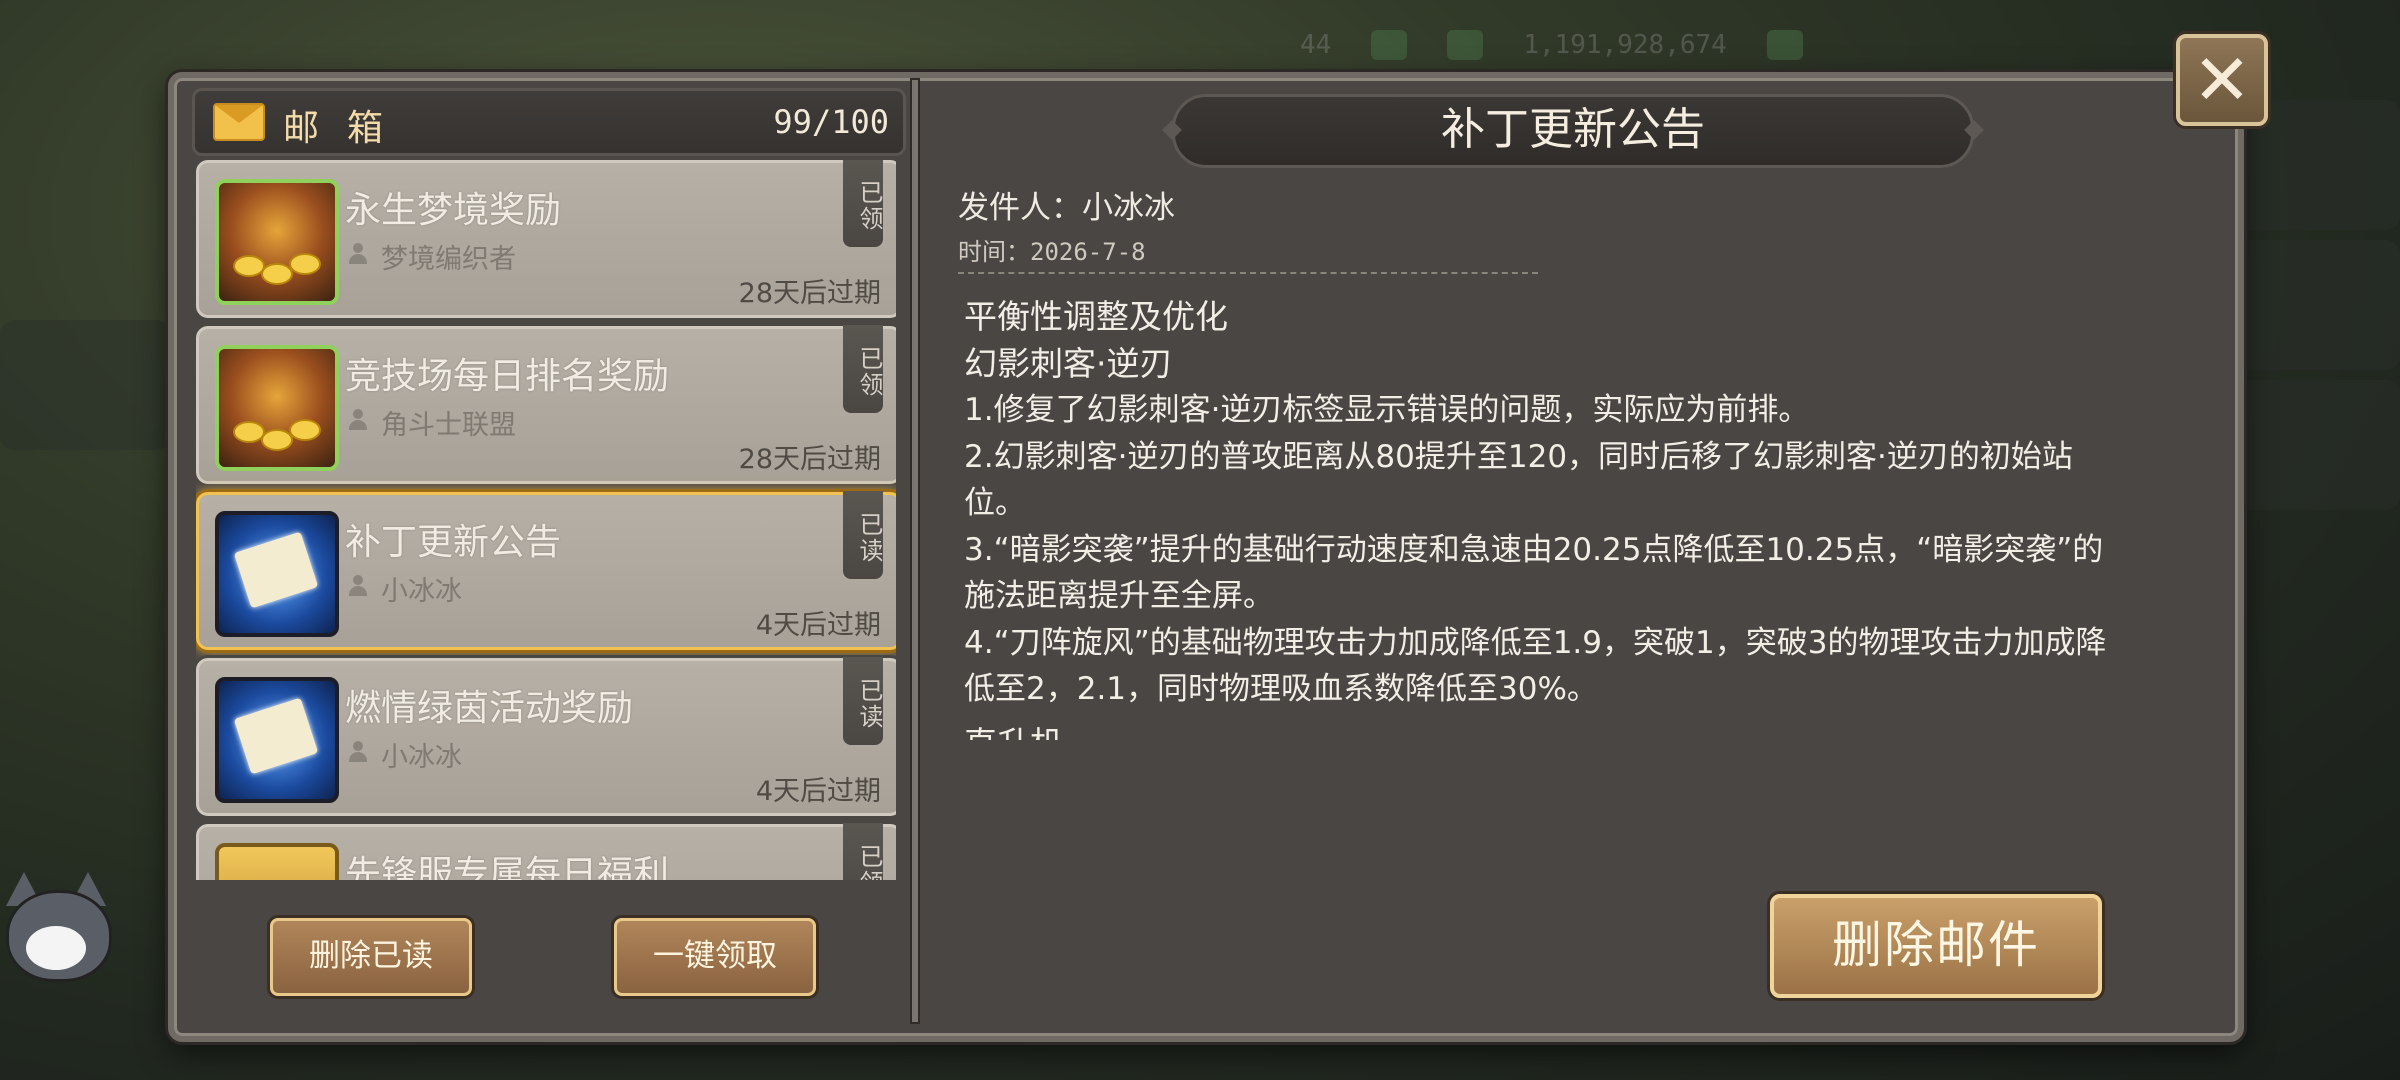 The height and width of the screenshot is (1080, 2400). Describe the element at coordinates (1573, 131) in the screenshot. I see `mail-detail-title: 补丁更新公告` at that location.